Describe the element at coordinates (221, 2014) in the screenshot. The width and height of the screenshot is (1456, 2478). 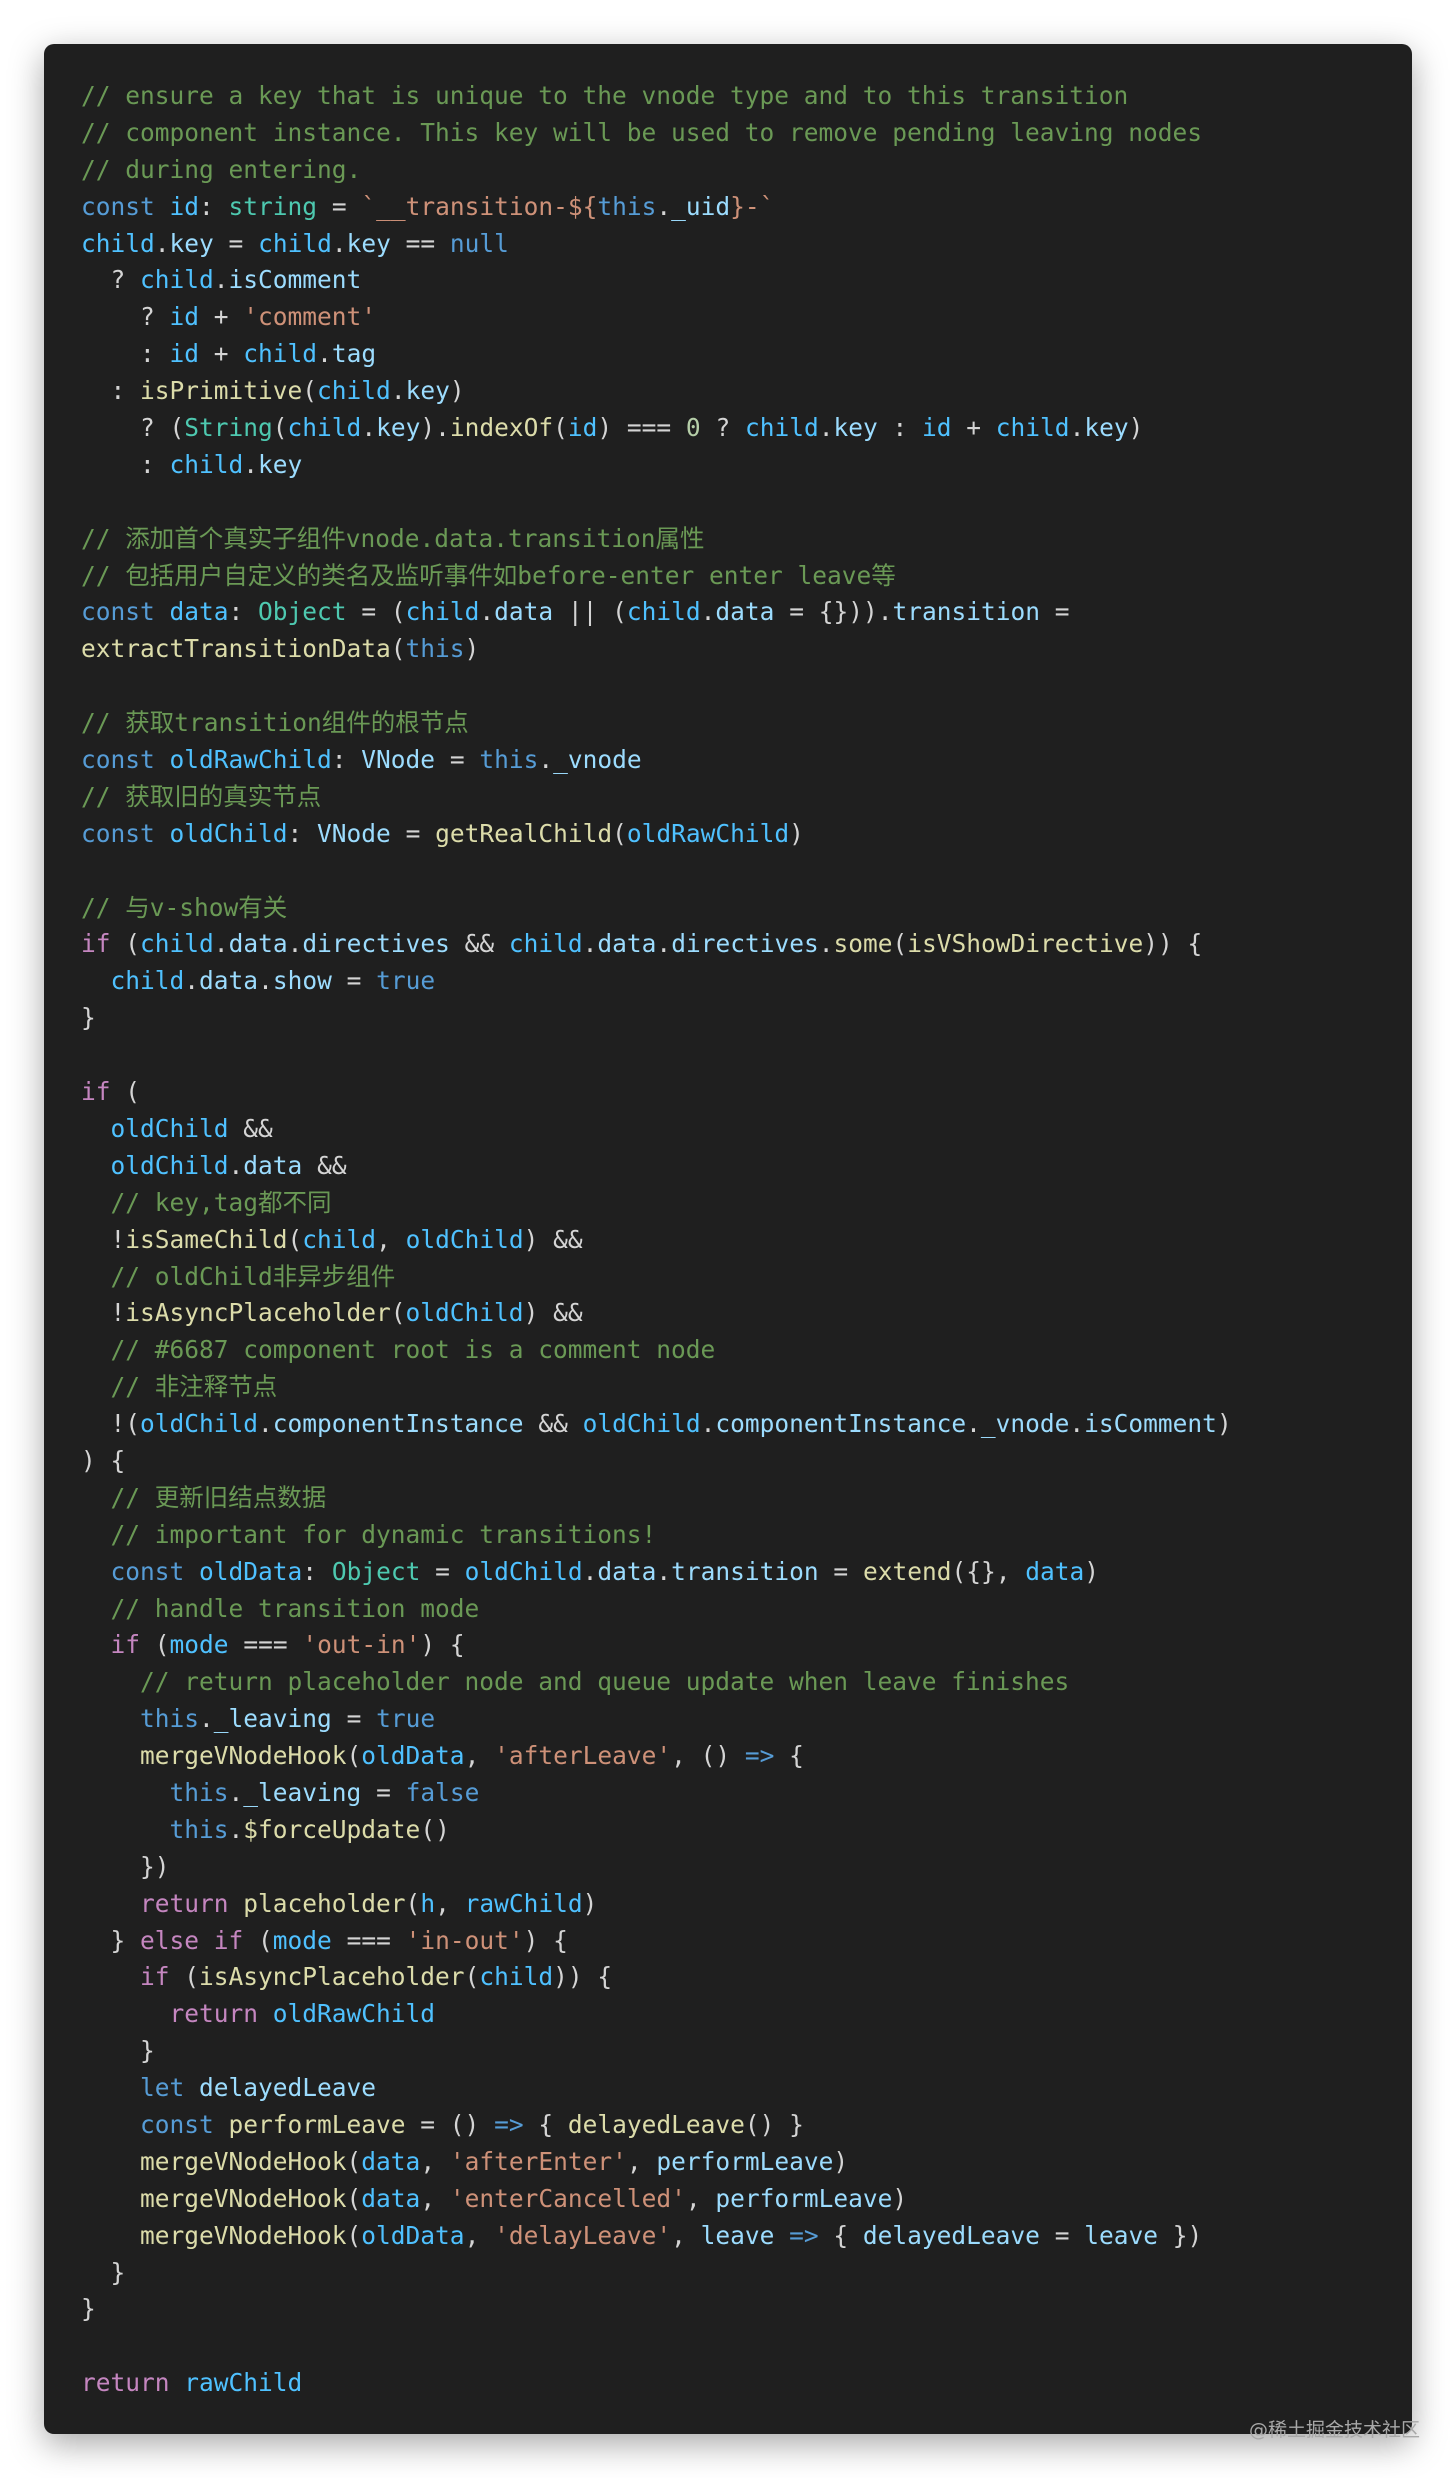
I see `code-control-keyword: return` at that location.